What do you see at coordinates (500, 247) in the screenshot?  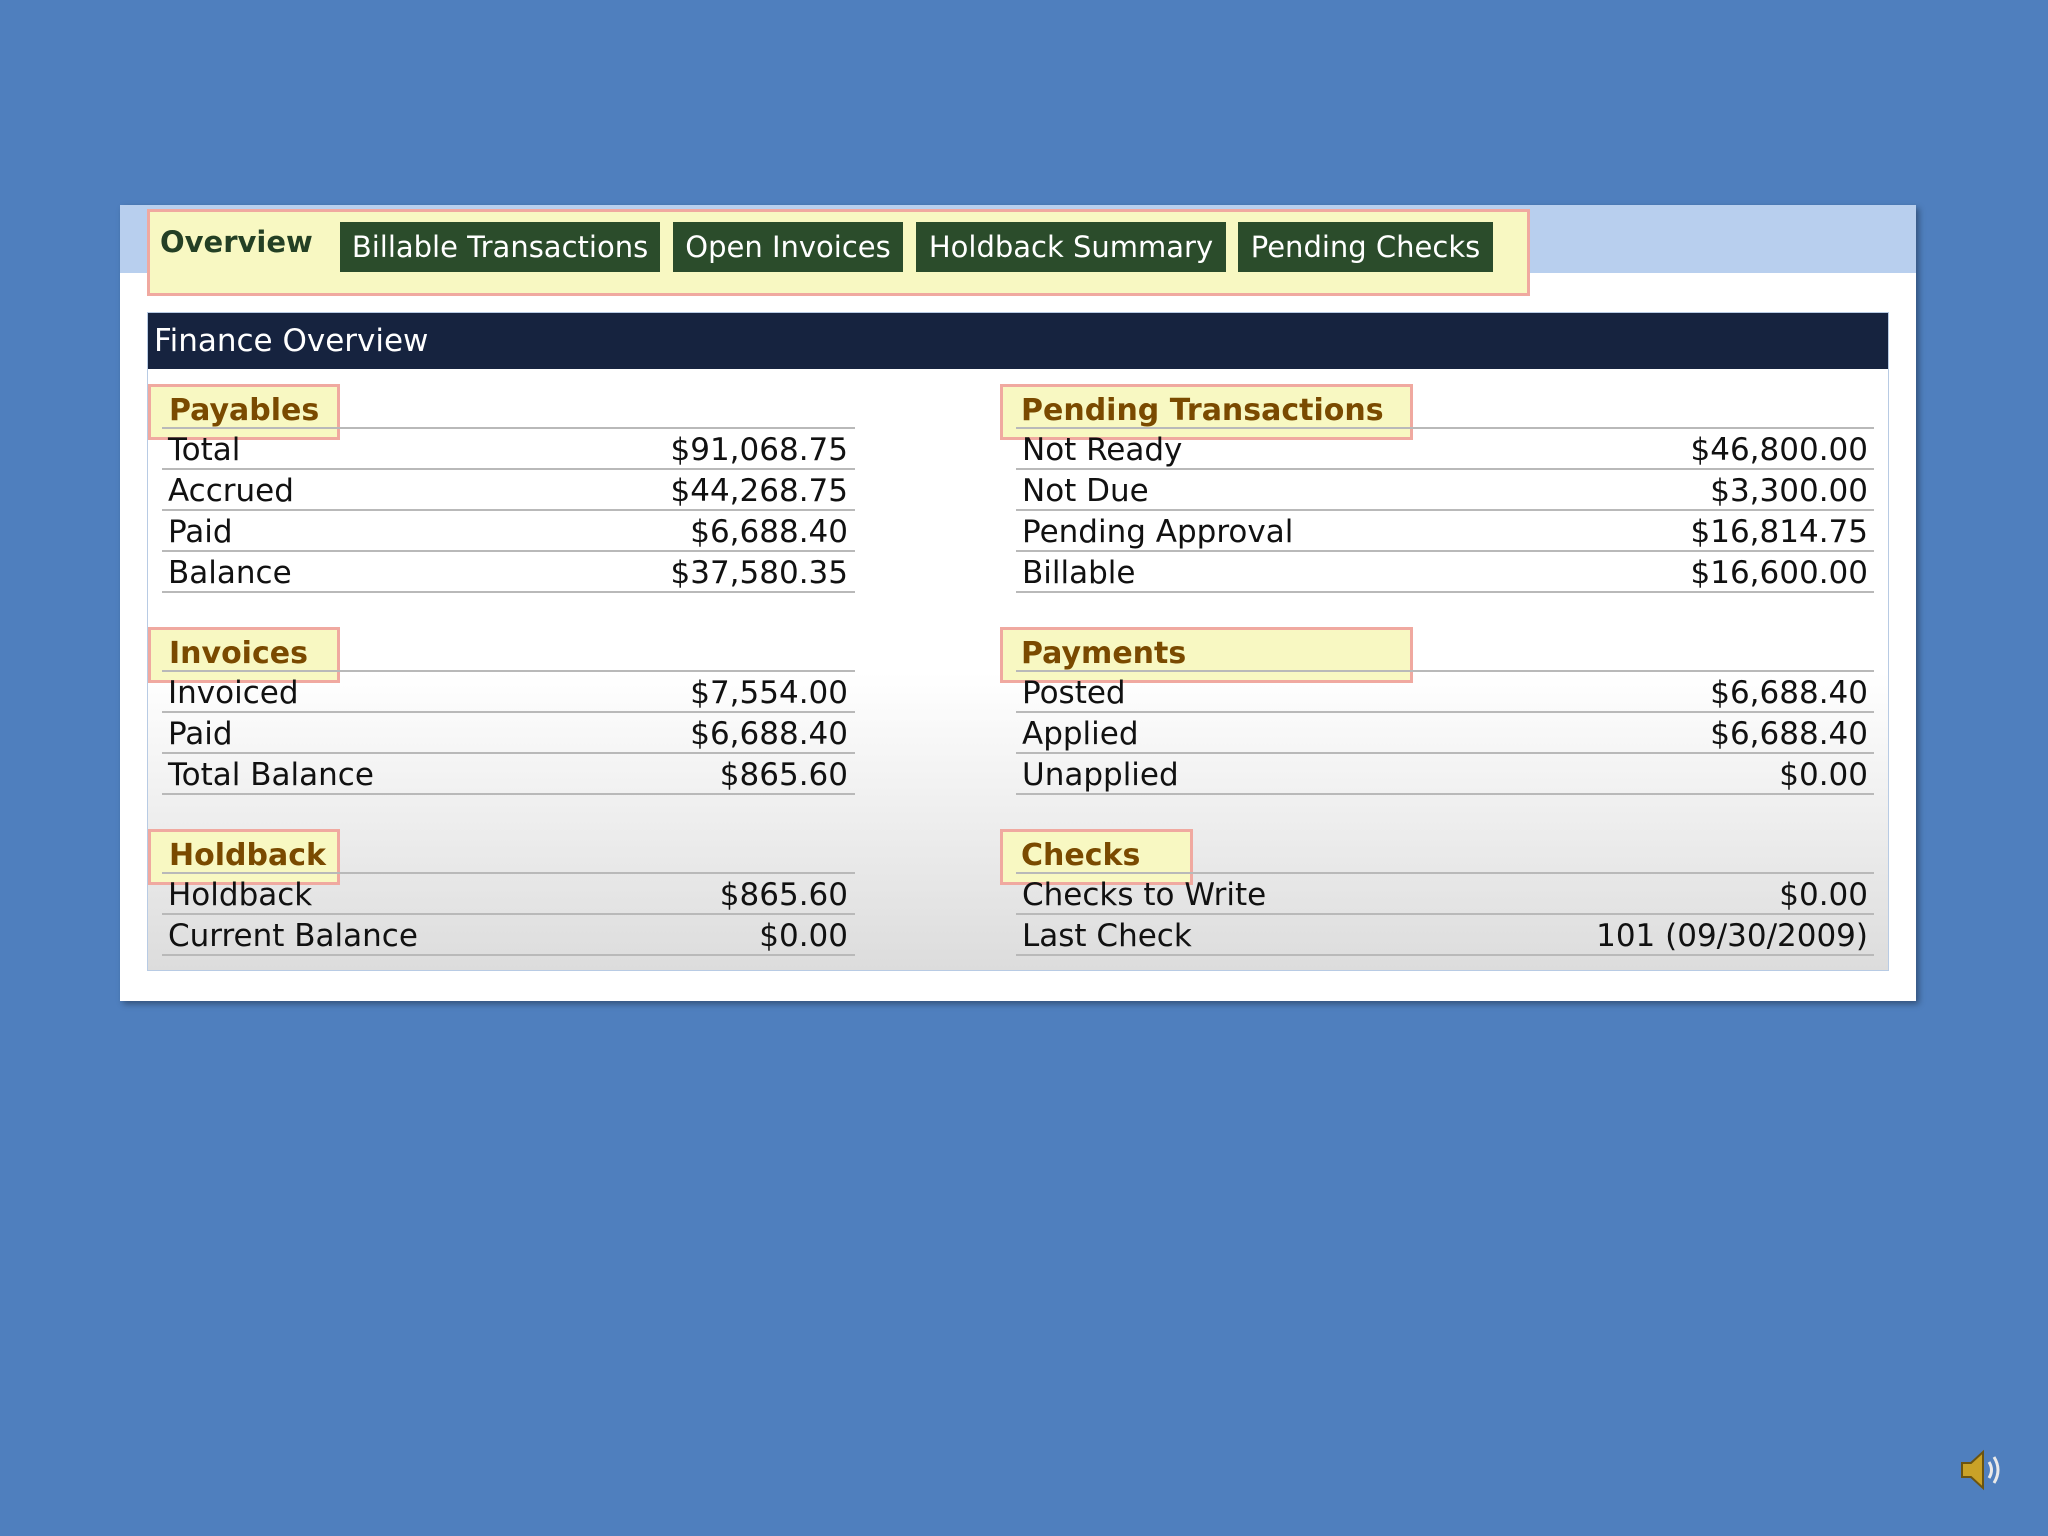 I see `tab-billable-transactions: Billable Transactions` at bounding box center [500, 247].